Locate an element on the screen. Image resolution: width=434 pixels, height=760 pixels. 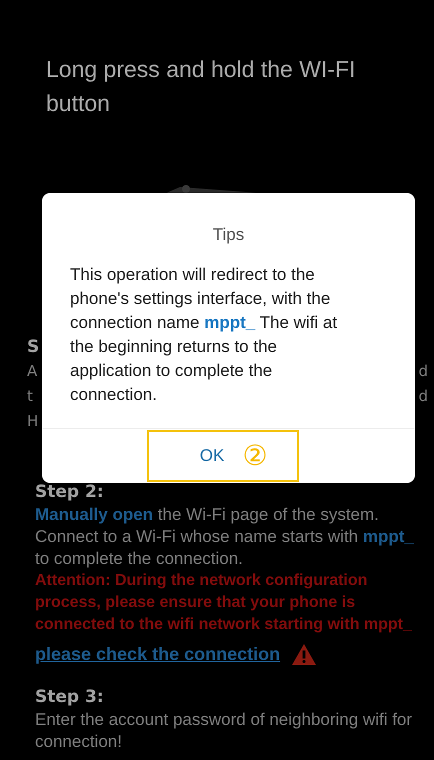
page-title: Long press and hold the WI-FI button is located at coordinates (200, 86).